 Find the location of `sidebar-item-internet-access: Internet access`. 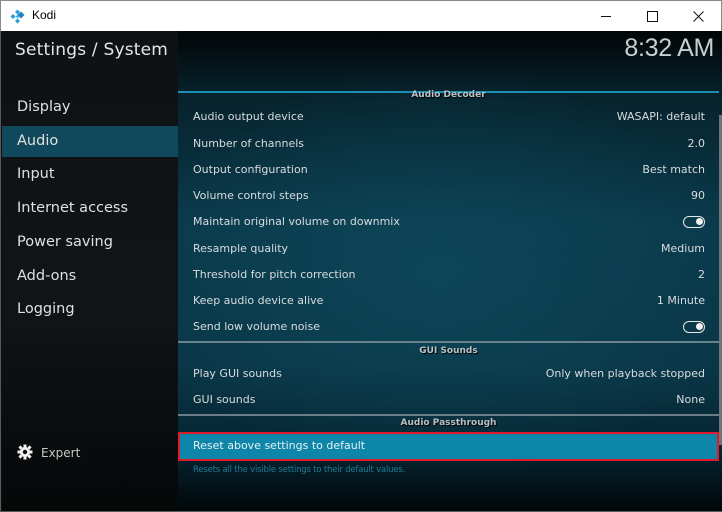

sidebar-item-internet-access: Internet access is located at coordinates (90, 208).